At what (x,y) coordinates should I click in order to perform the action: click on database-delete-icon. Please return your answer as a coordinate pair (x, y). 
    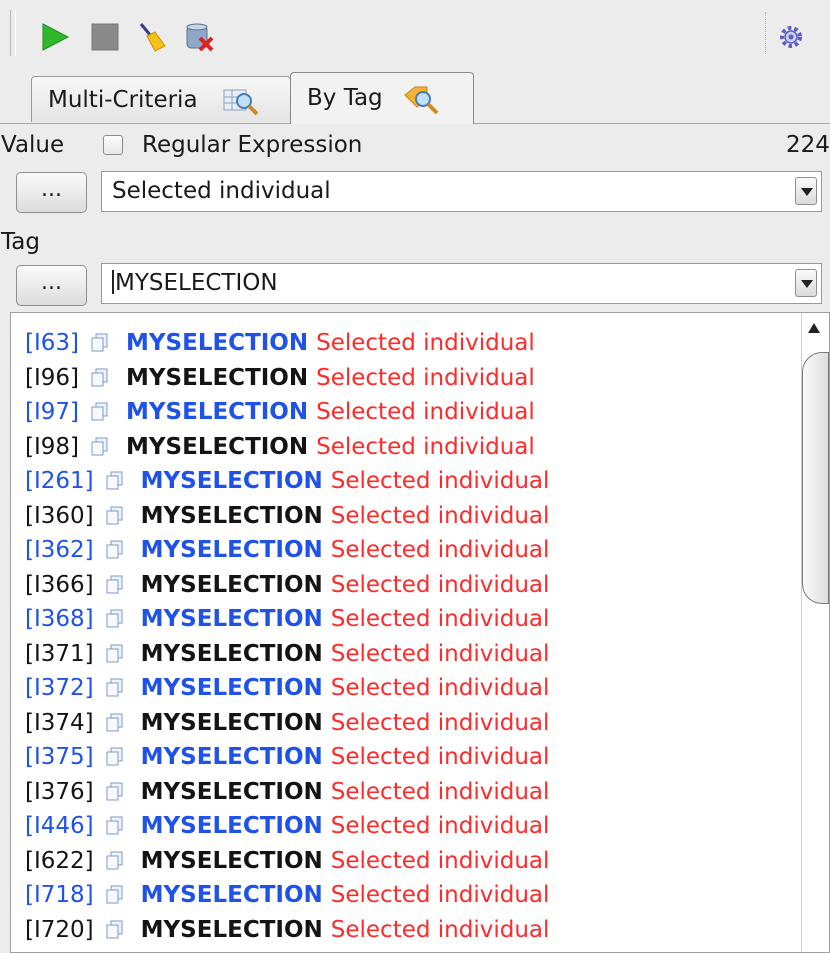
    Looking at the image, I should click on (199, 37).